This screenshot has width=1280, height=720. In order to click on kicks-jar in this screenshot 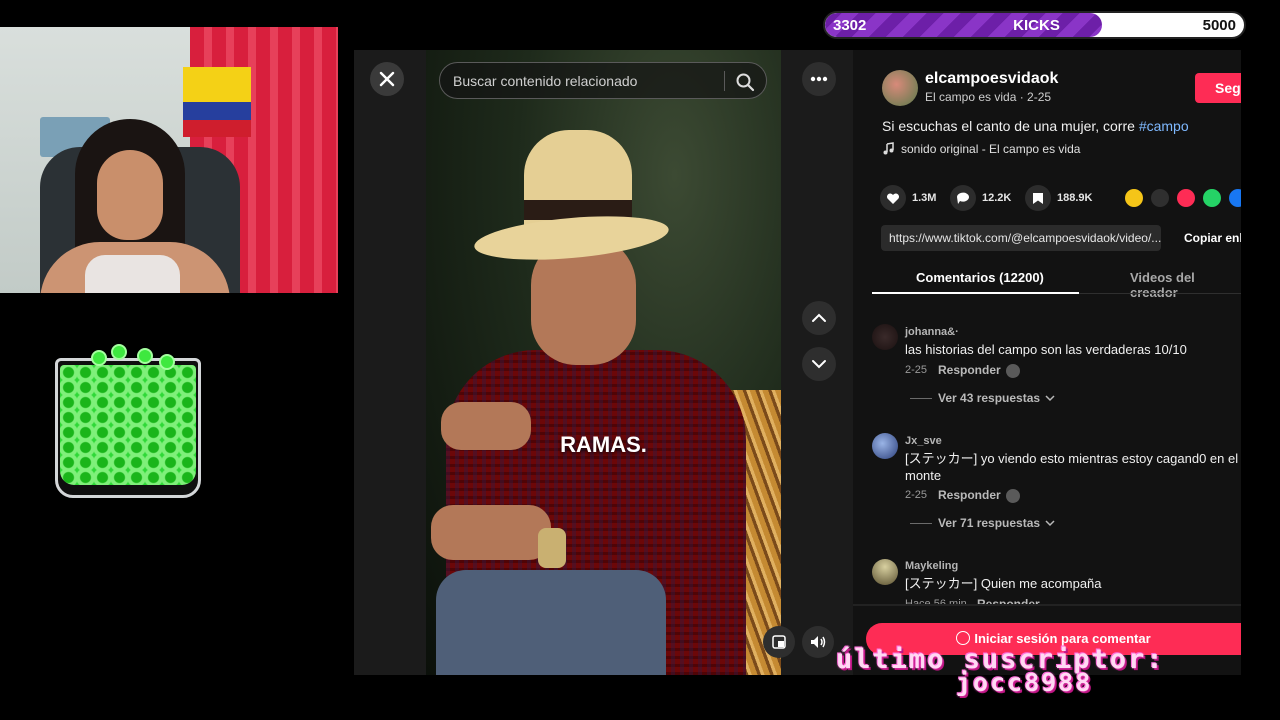, I will do `click(128, 421)`.